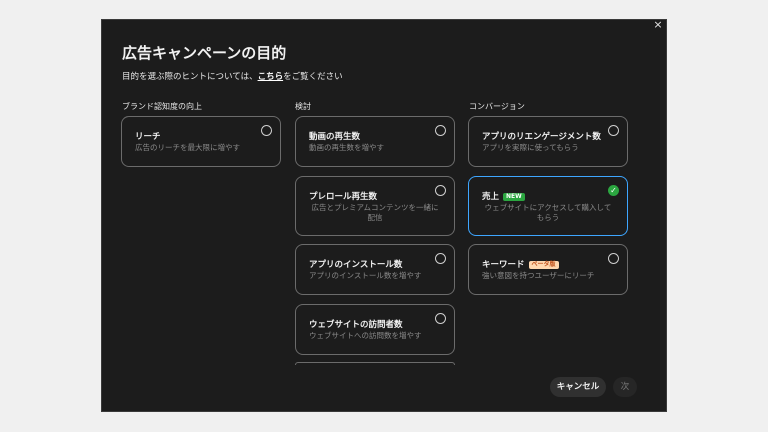 The width and height of the screenshot is (768, 432). I want to click on card-description: 広告とプレミアムコンテンツを一緒に配信, so click(375, 212).